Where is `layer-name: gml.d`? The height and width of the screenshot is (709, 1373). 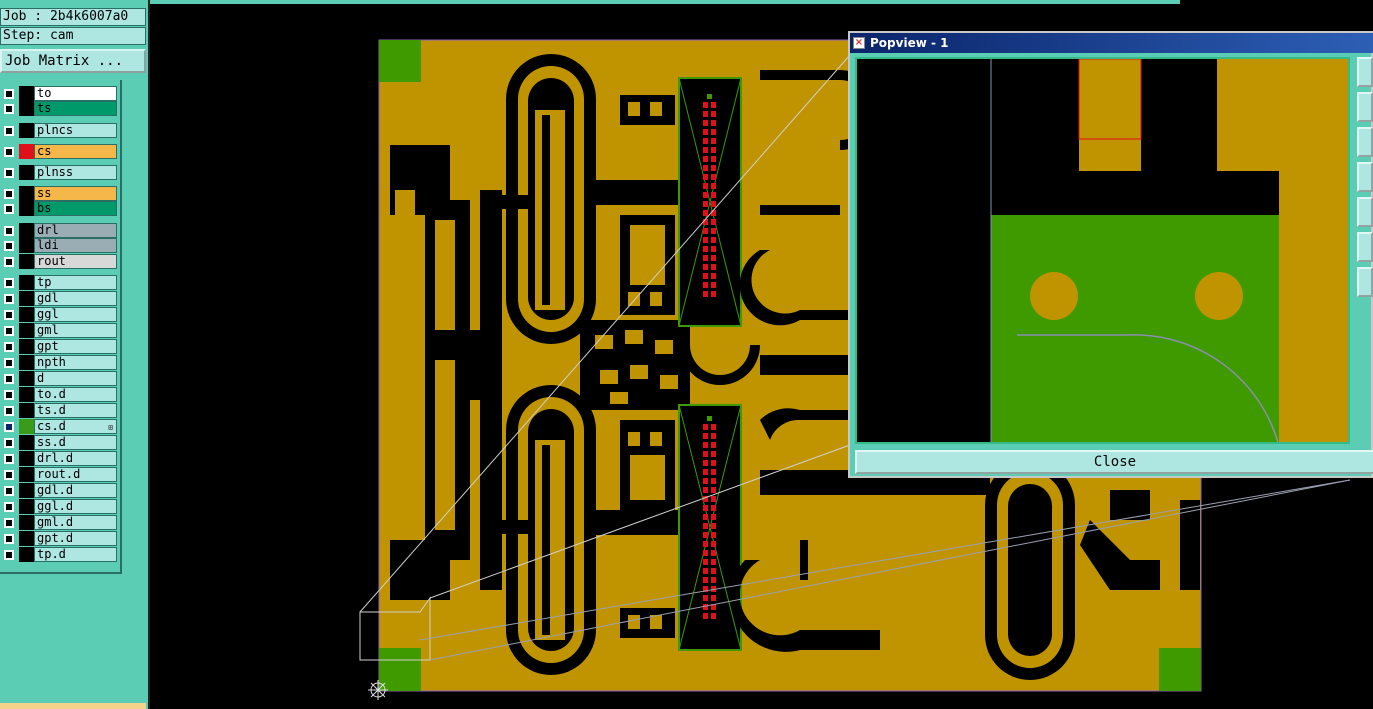 layer-name: gml.d is located at coordinates (75, 522).